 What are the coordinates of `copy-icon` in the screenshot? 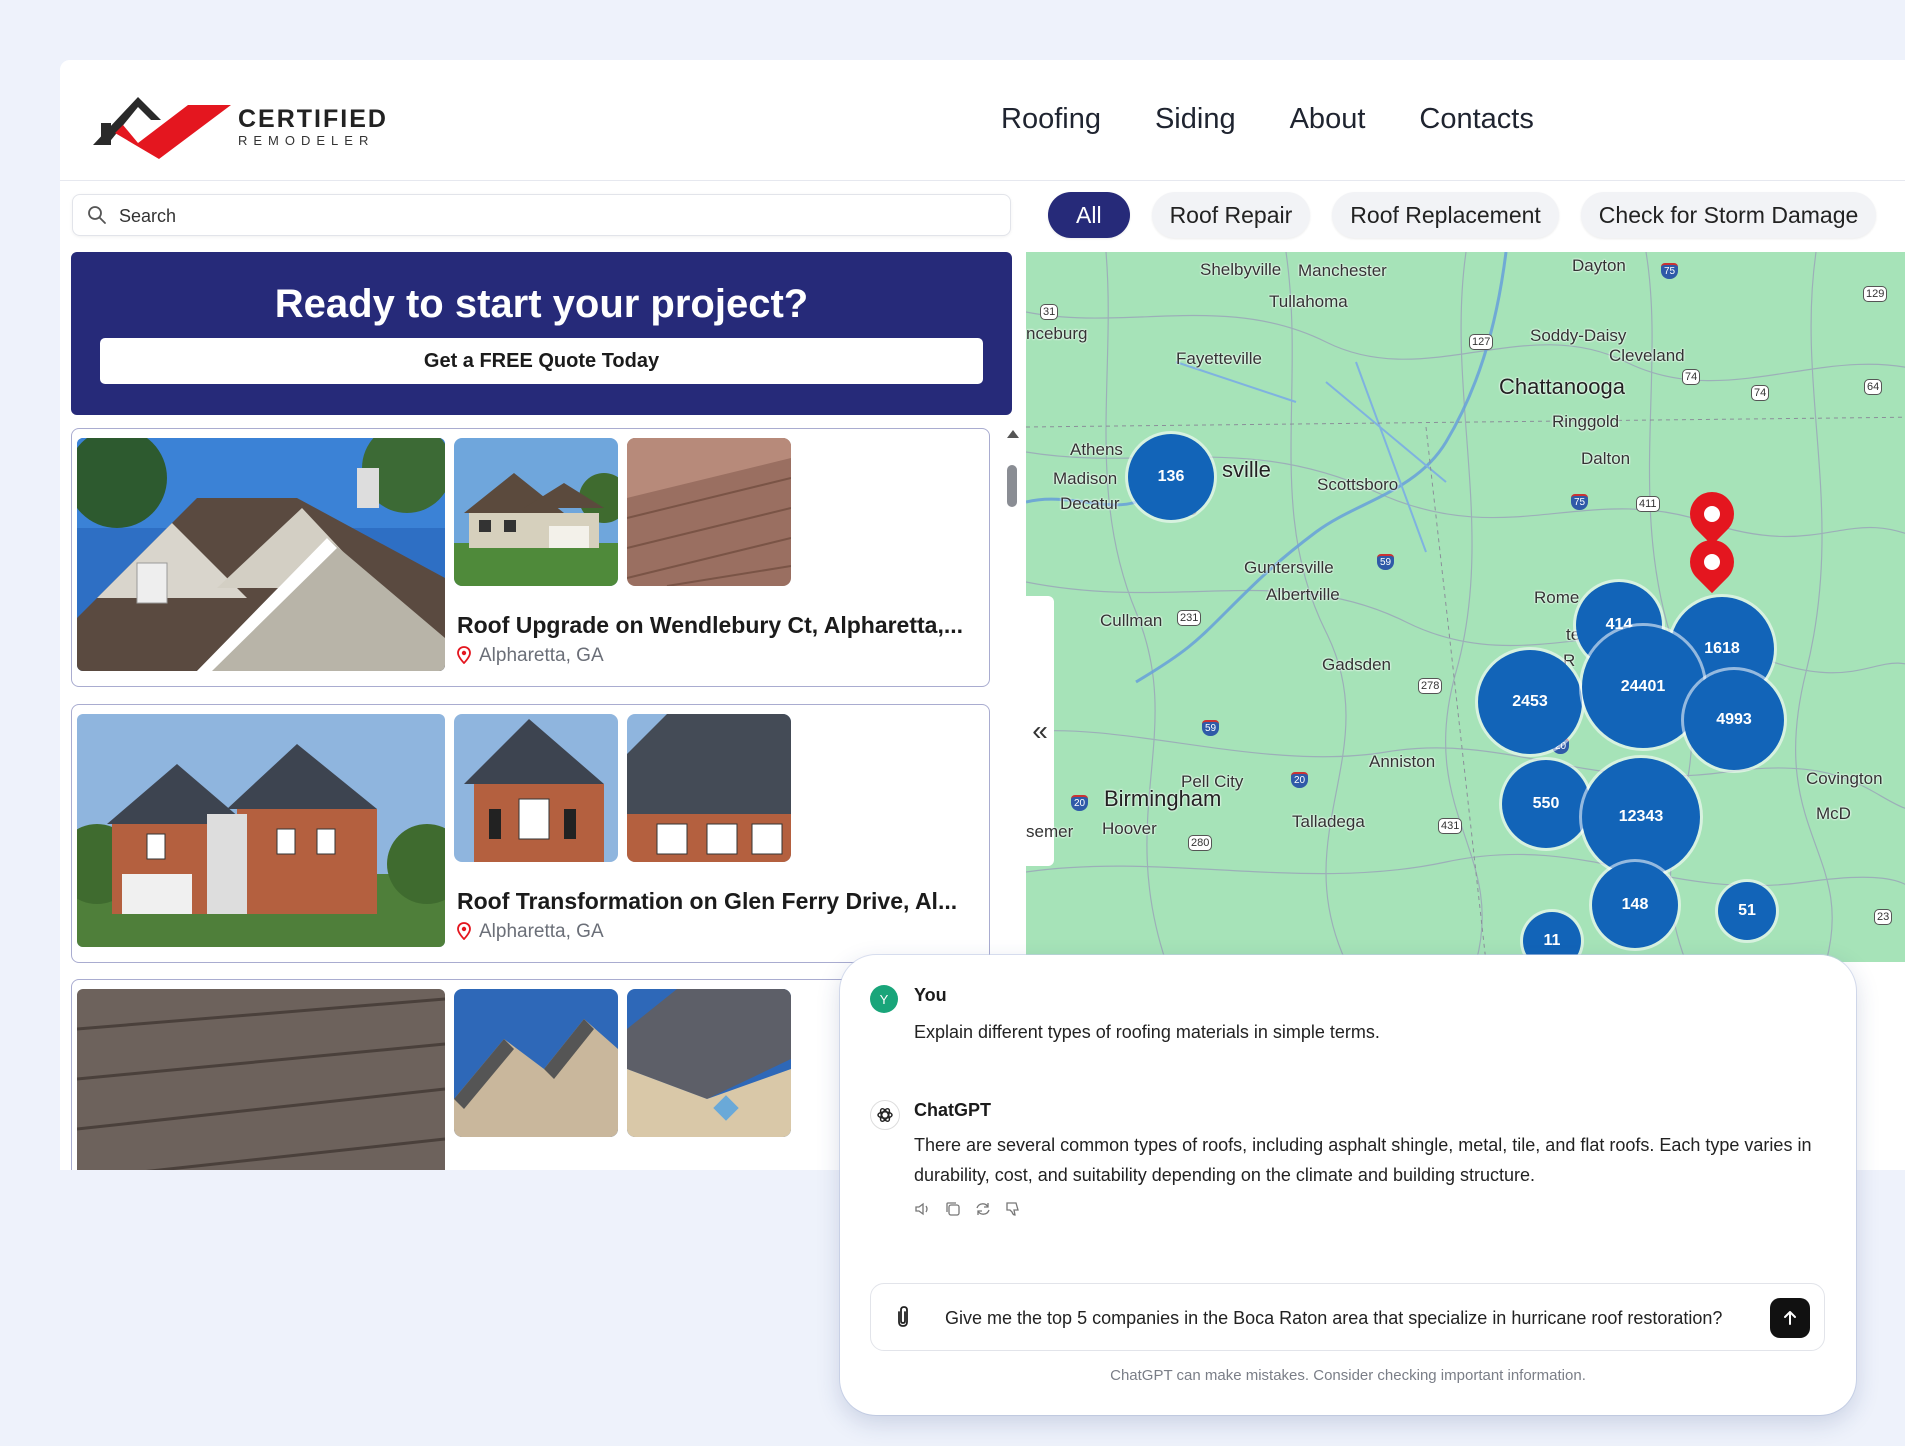 It's located at (953, 1209).